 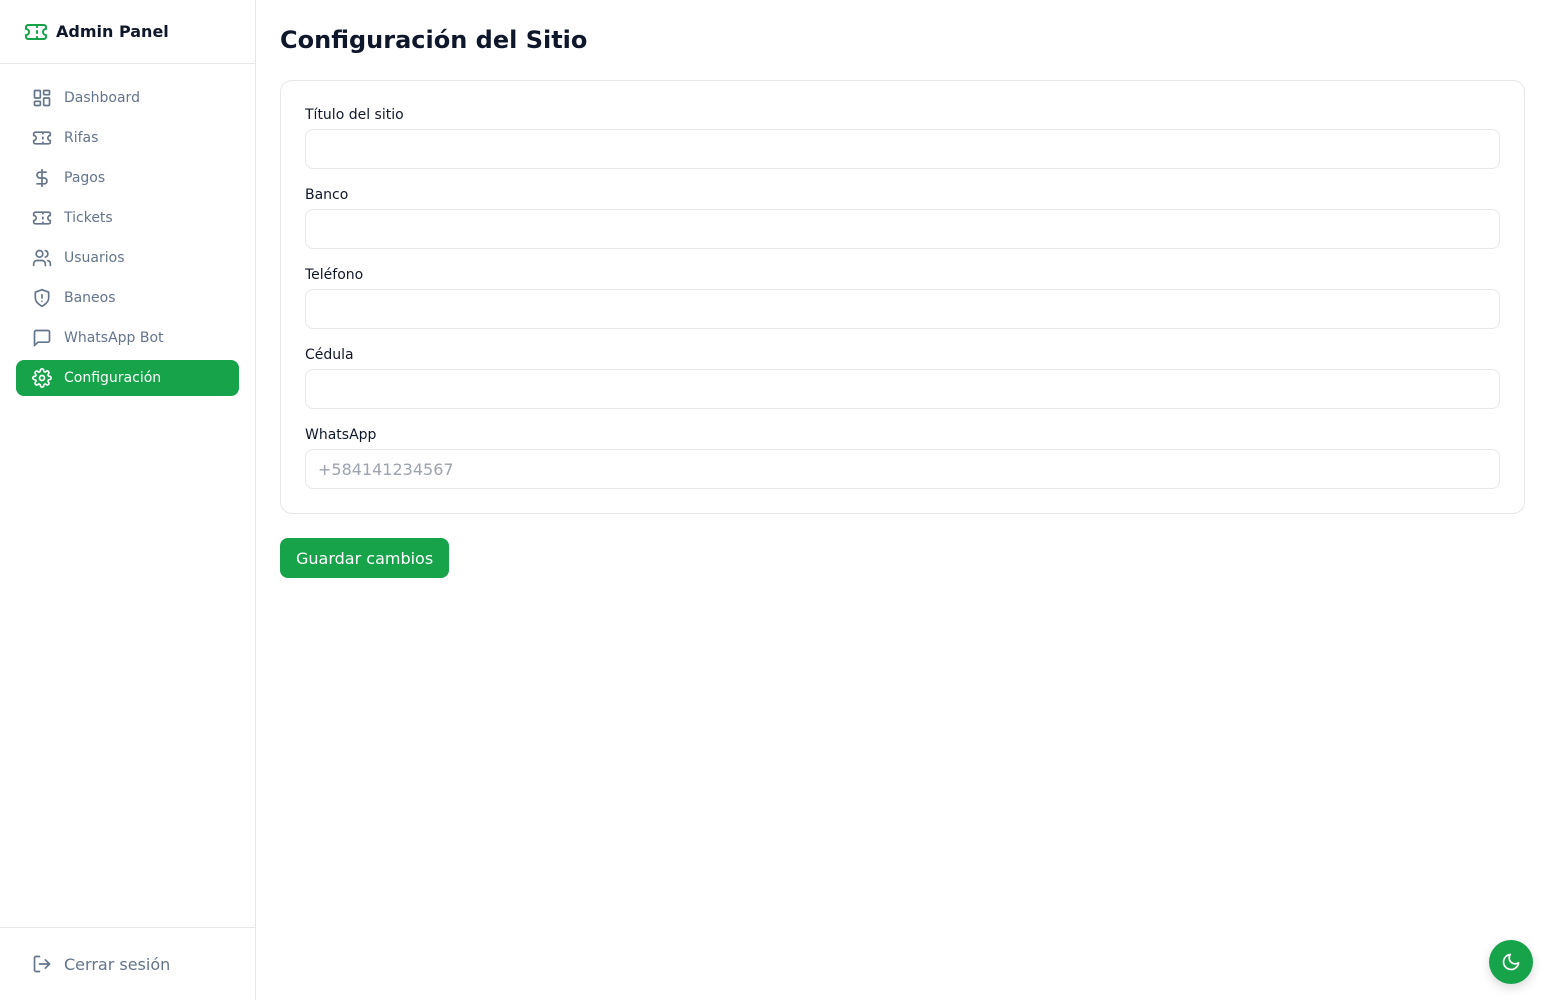 What do you see at coordinates (42, 178) in the screenshot?
I see `dollar-icon` at bounding box center [42, 178].